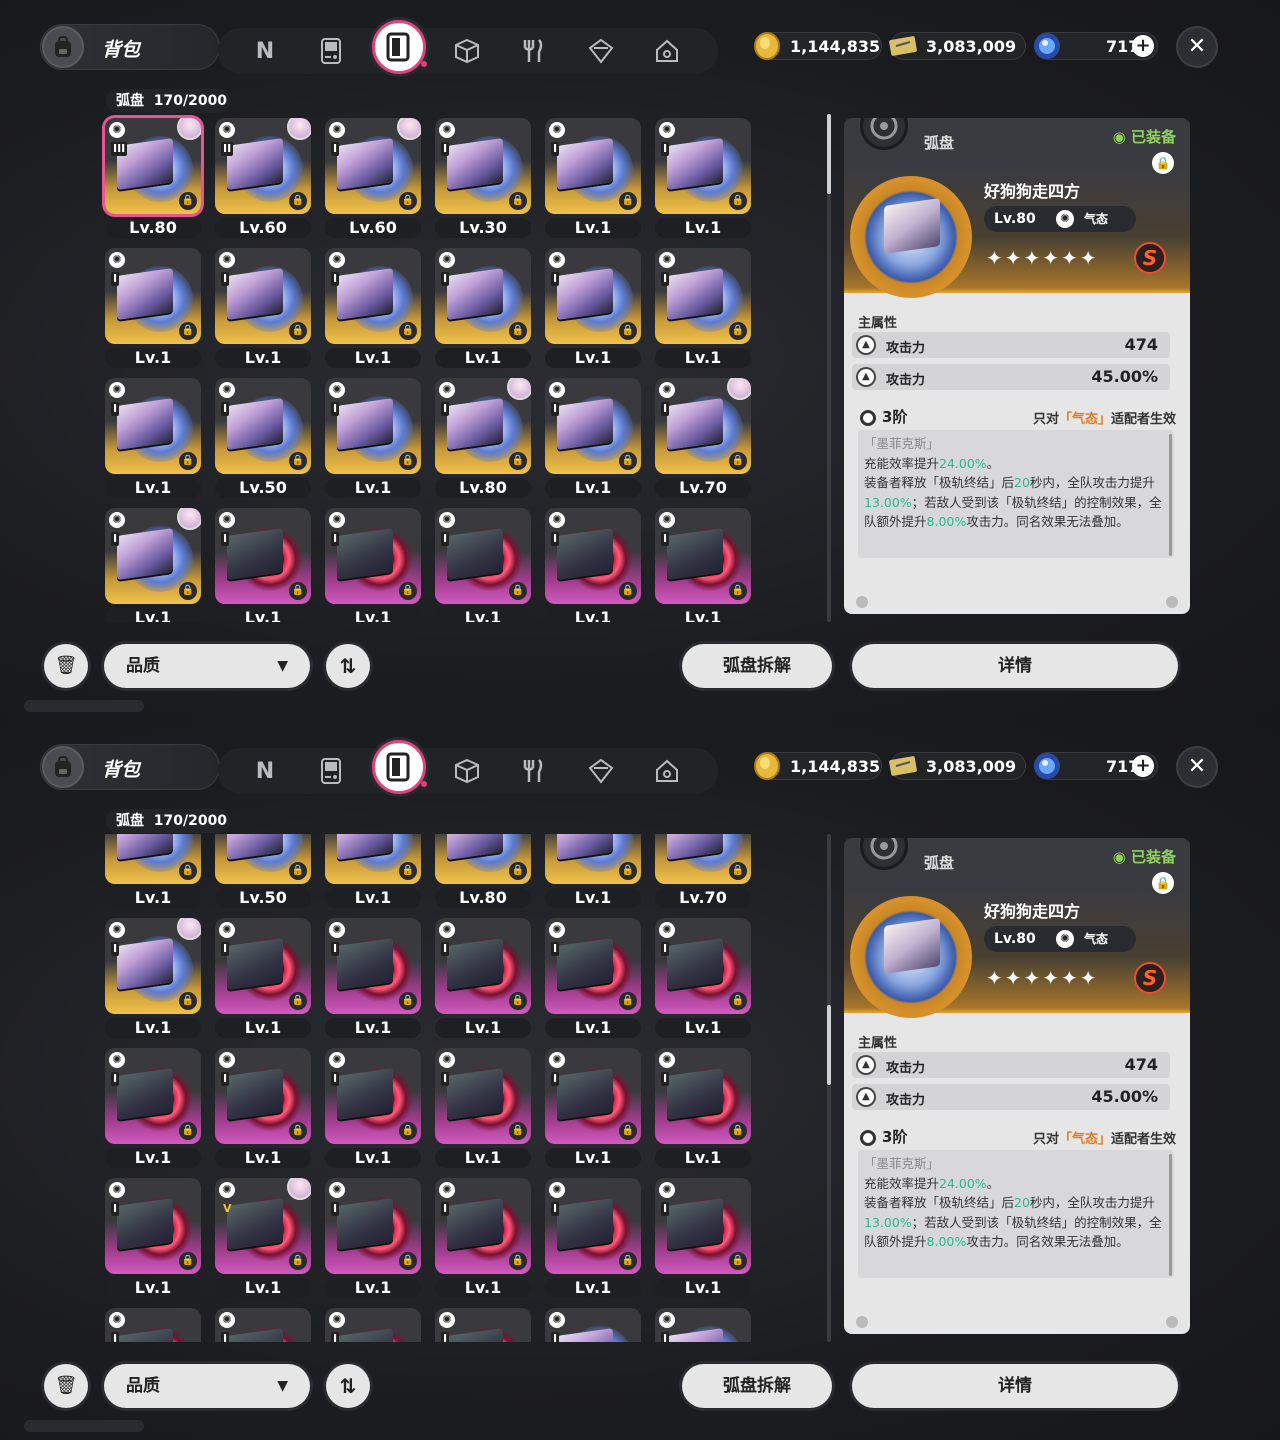  I want to click on equipped-avatar, so click(409, 129).